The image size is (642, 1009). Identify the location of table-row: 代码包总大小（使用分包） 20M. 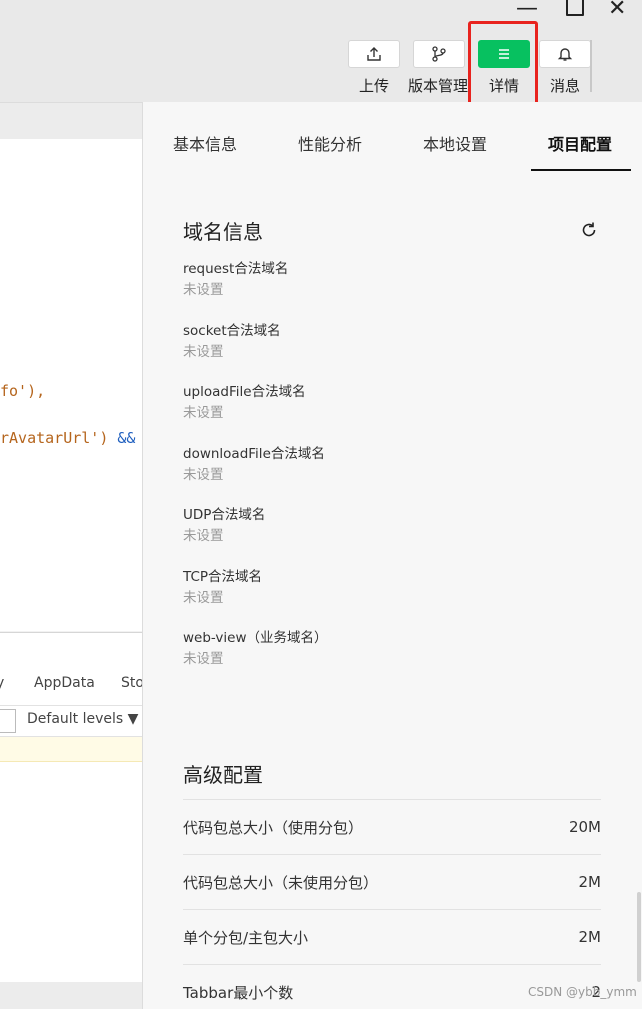
(392, 826).